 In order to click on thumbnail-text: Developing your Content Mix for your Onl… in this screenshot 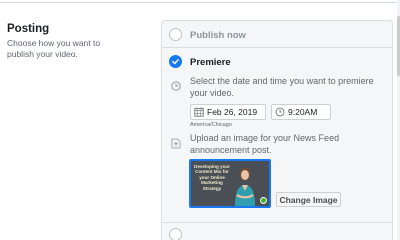, I will do `click(212, 177)`.